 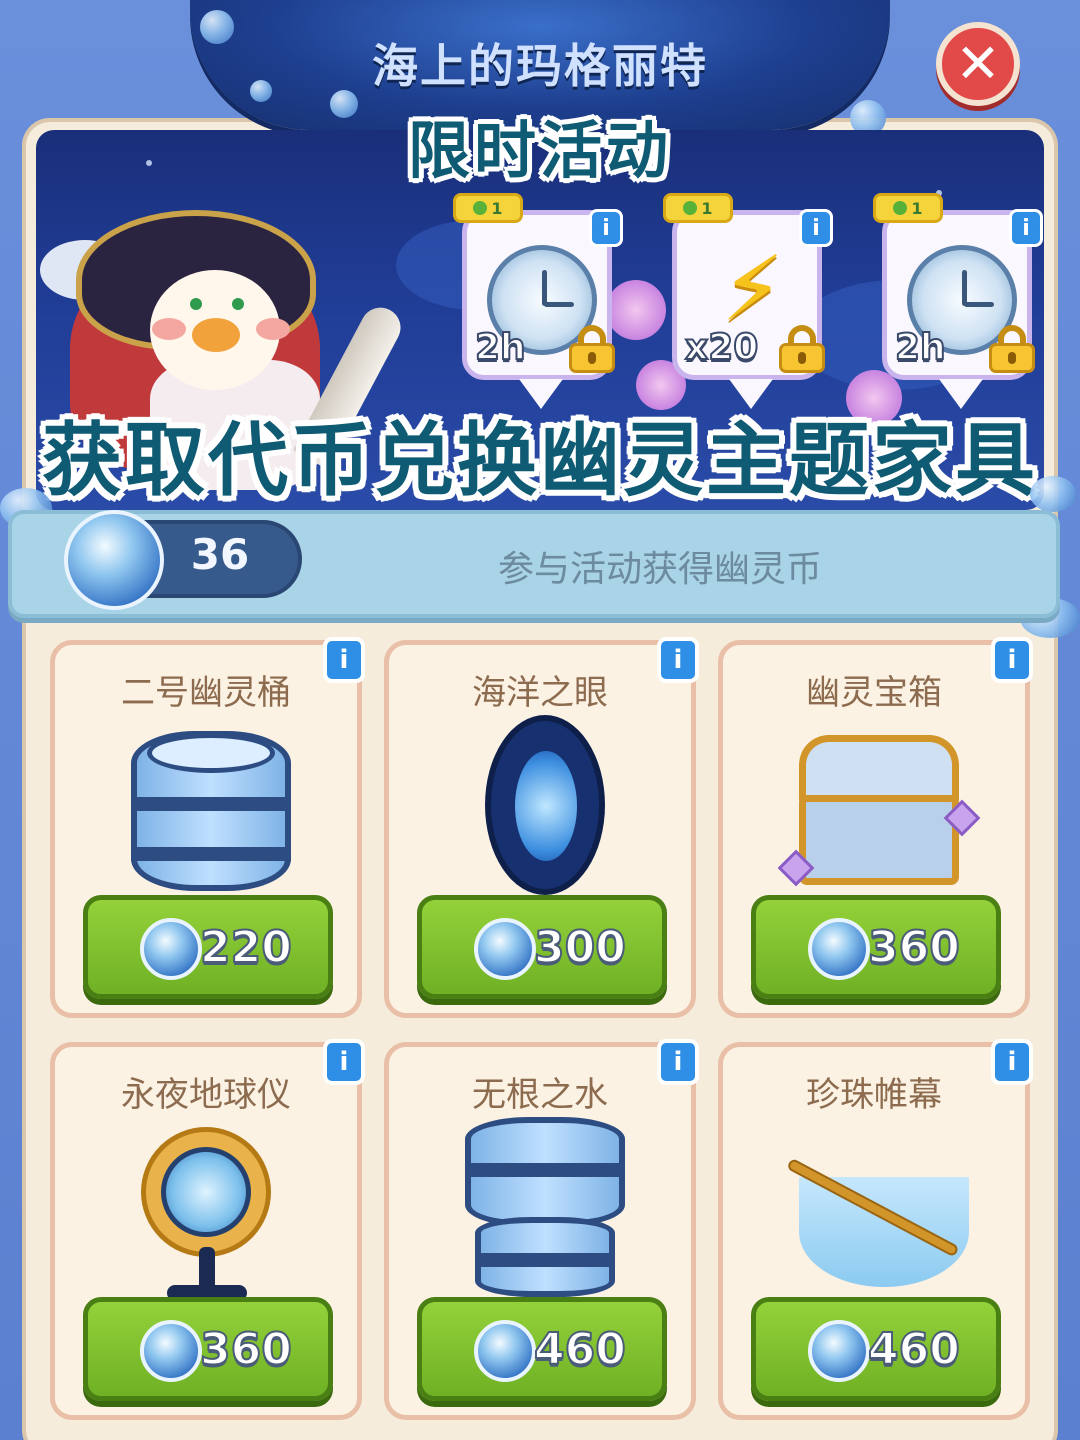 I want to click on shop-item-name: 二号幽灵桶, so click(x=206, y=693).